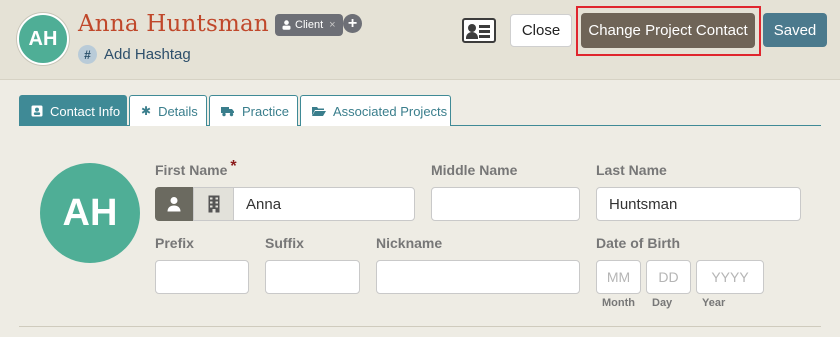 The image size is (840, 337). Describe the element at coordinates (87, 54) in the screenshot. I see `hashtag-icon: #` at that location.